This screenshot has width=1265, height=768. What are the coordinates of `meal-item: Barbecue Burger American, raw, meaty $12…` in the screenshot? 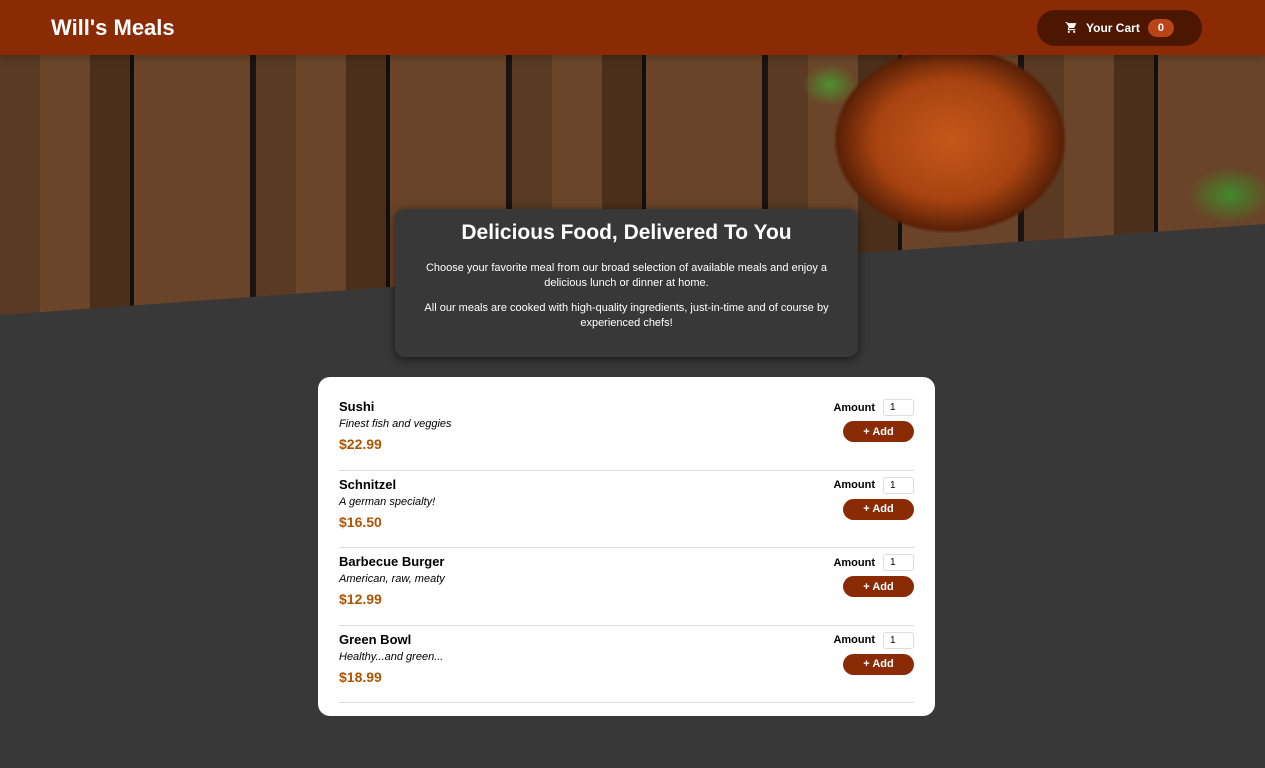 It's located at (626, 587).